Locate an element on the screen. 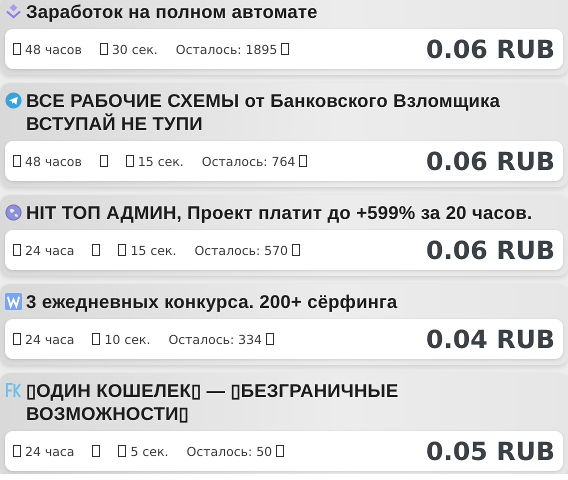 The width and height of the screenshot is (568, 480). remaining-count: Осталось: 50 is located at coordinates (229, 451).